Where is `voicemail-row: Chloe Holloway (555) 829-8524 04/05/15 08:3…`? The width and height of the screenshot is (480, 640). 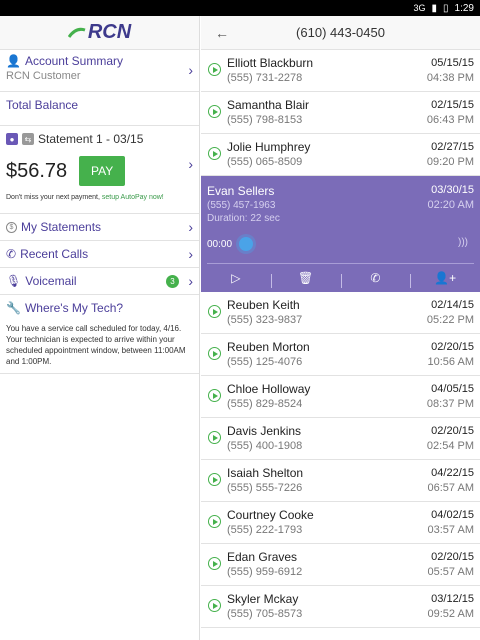 voicemail-row: Chloe Holloway (555) 829-8524 04/05/15 08:3… is located at coordinates (340, 397).